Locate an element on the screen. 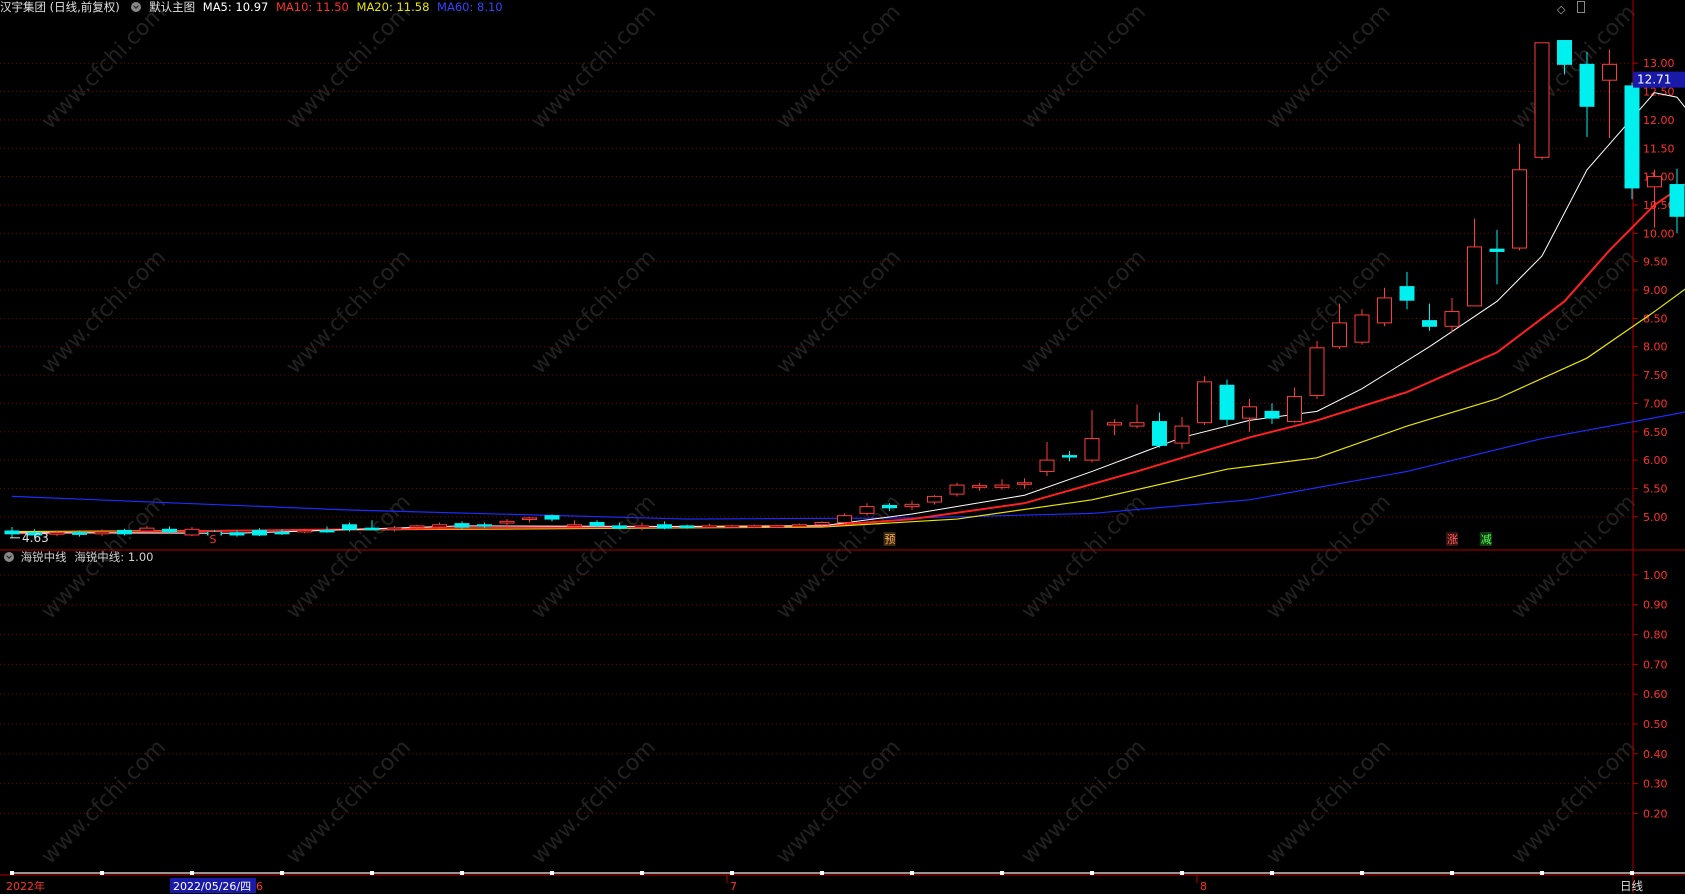 The height and width of the screenshot is (894, 1685). event-label: S is located at coordinates (213, 539).